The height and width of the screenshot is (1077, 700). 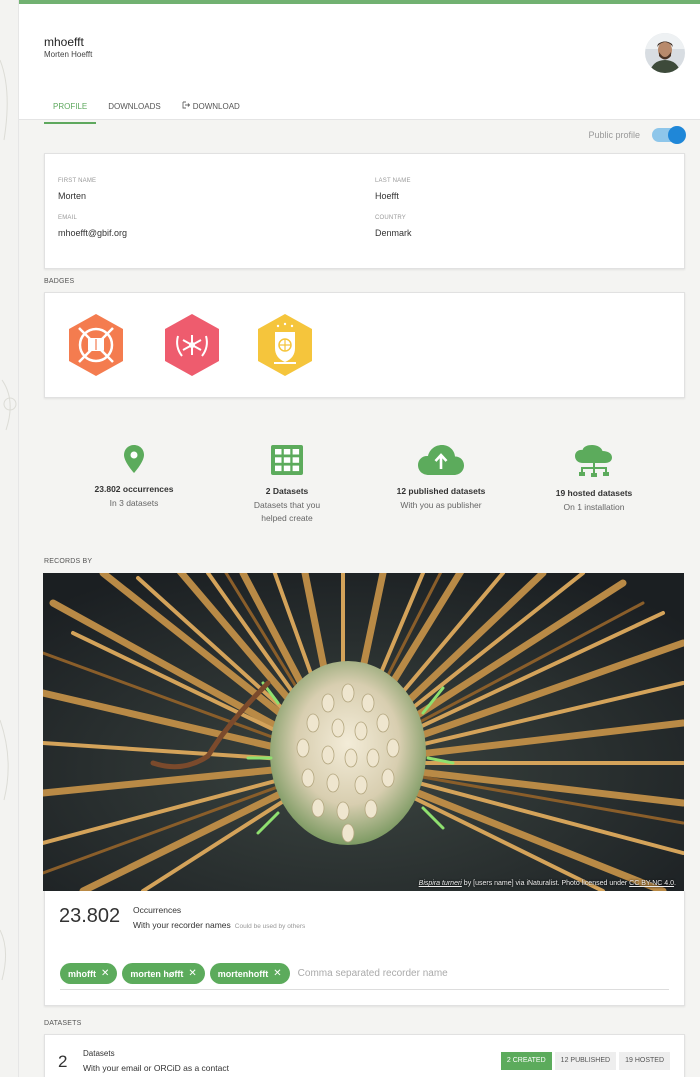 I want to click on tab-downloads: DOWNLOADS, so click(x=134, y=112).